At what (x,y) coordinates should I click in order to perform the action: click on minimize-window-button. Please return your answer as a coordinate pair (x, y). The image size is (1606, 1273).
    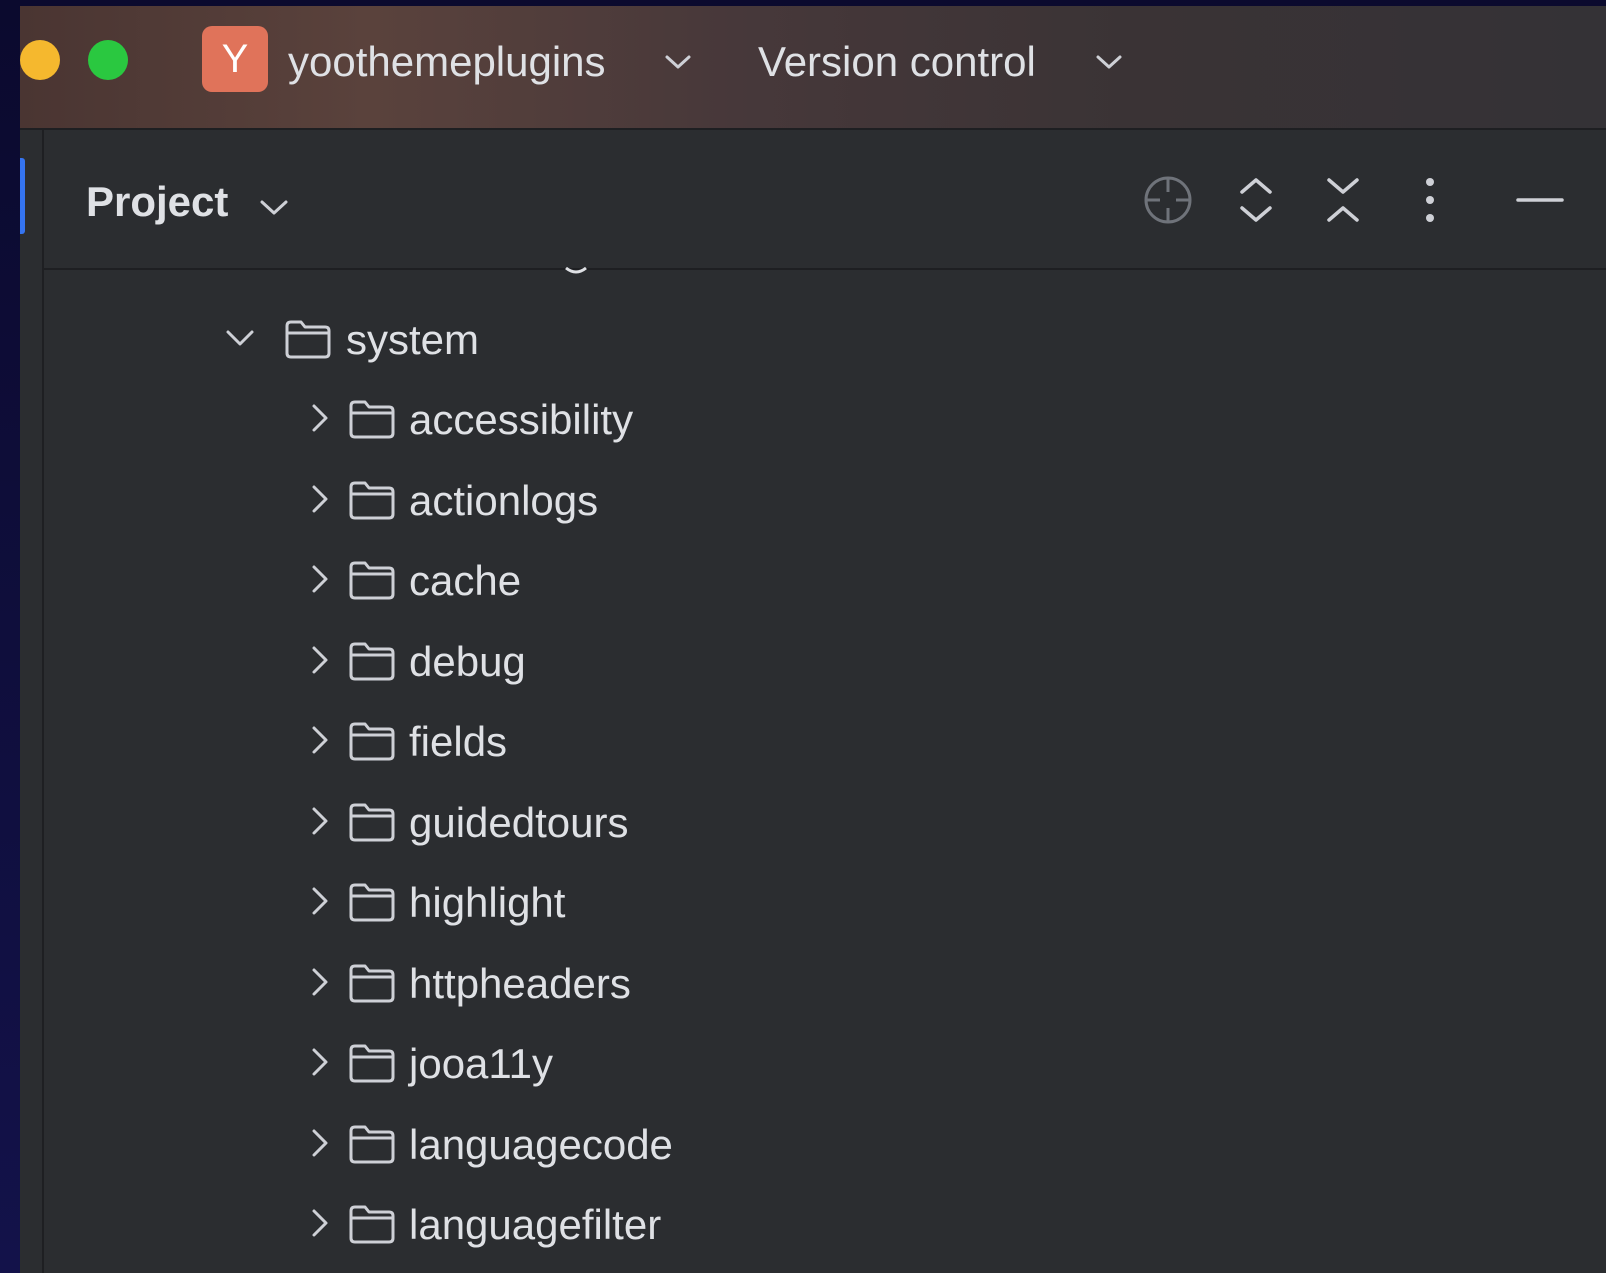
    Looking at the image, I should click on (40, 60).